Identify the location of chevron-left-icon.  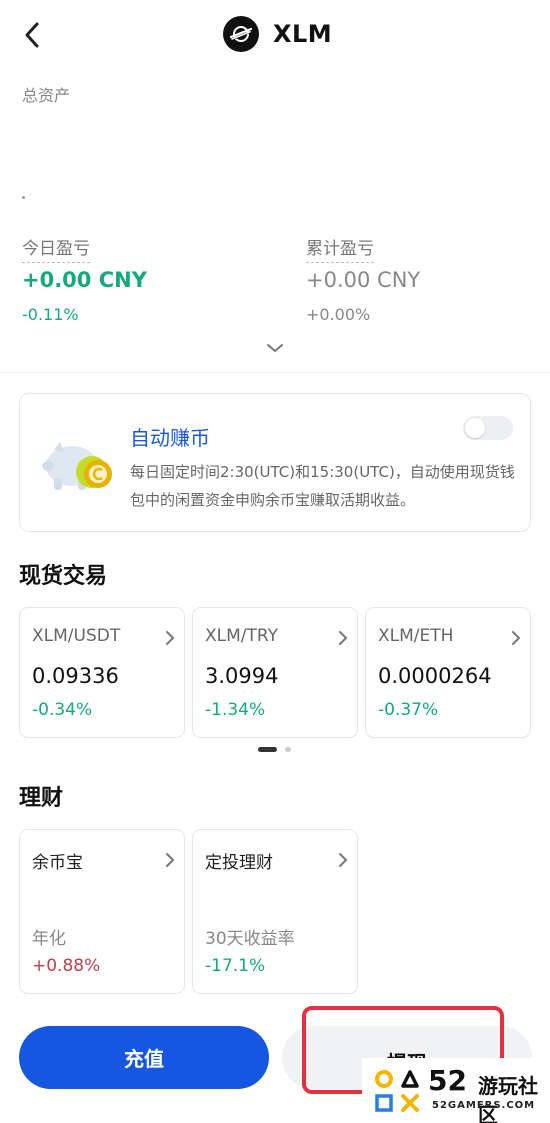
(32, 35).